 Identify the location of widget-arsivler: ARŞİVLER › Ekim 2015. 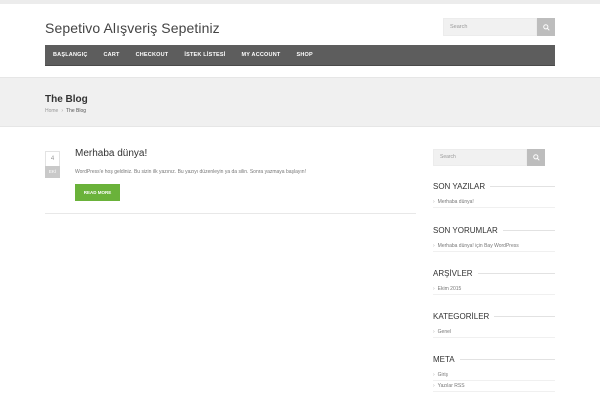
(494, 282).